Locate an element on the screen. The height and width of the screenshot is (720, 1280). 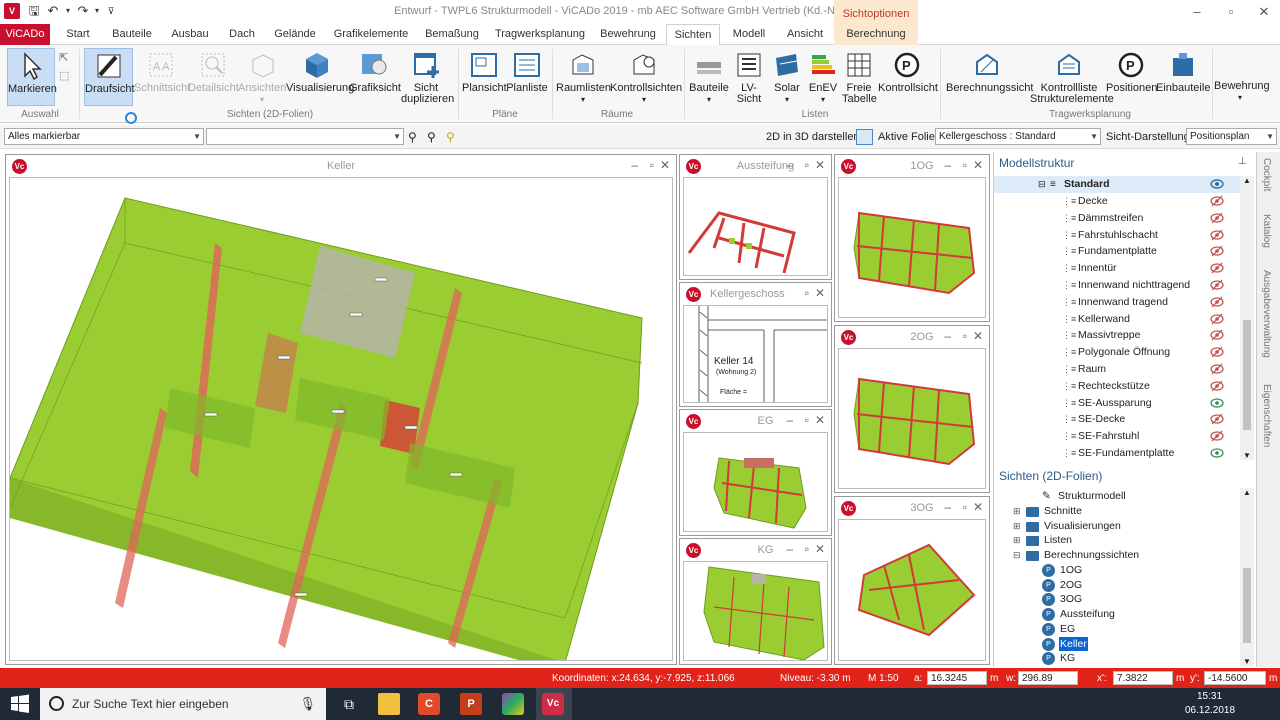
bauteile-list-button: Bauteile ▾ is located at coordinates (709, 76).